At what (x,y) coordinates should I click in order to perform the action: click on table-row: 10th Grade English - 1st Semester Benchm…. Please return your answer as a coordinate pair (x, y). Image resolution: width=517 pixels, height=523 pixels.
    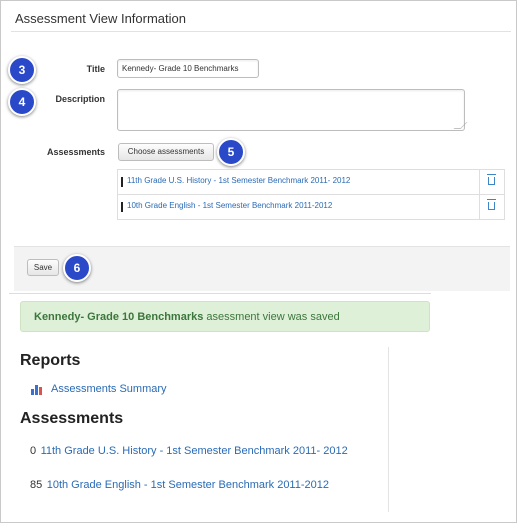
    Looking at the image, I should click on (311, 207).